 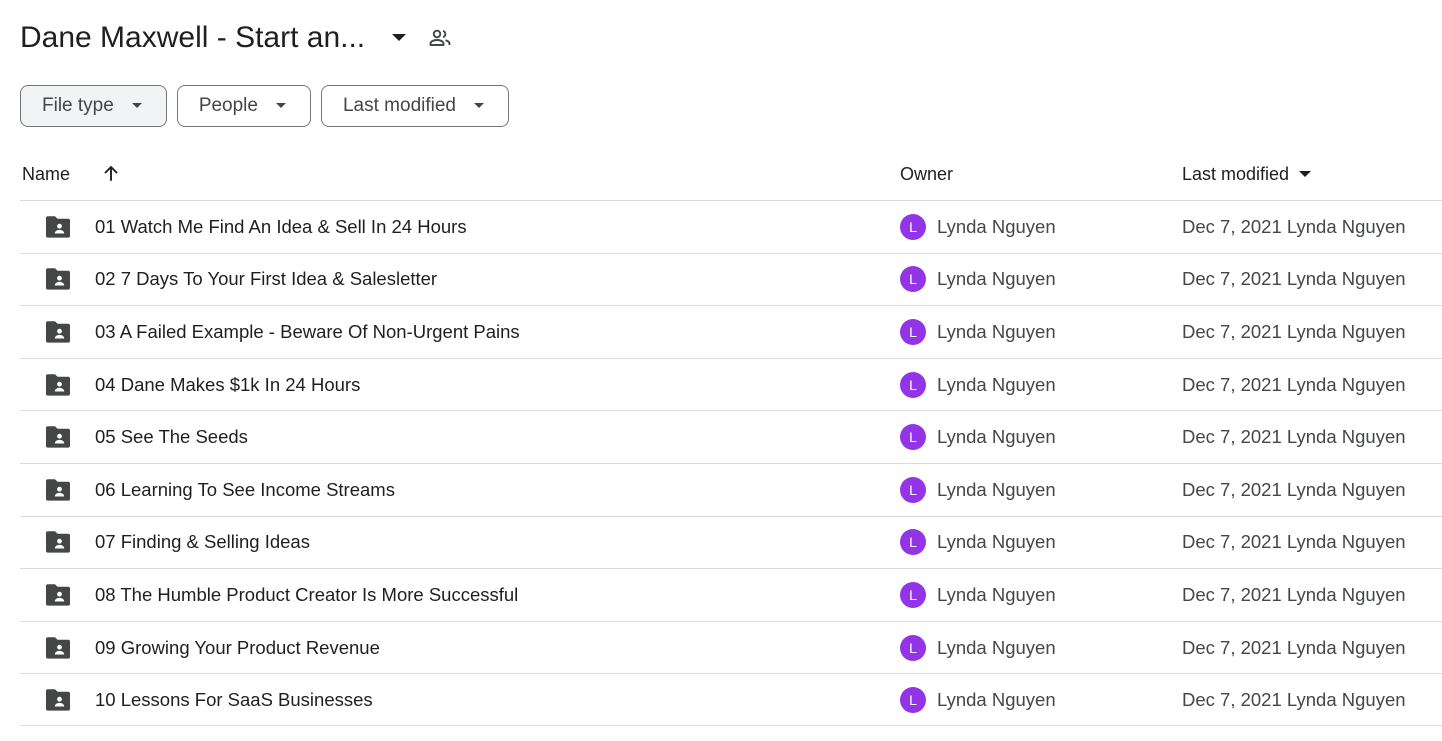 What do you see at coordinates (926, 174) in the screenshot?
I see `column-header-owner: Owner` at bounding box center [926, 174].